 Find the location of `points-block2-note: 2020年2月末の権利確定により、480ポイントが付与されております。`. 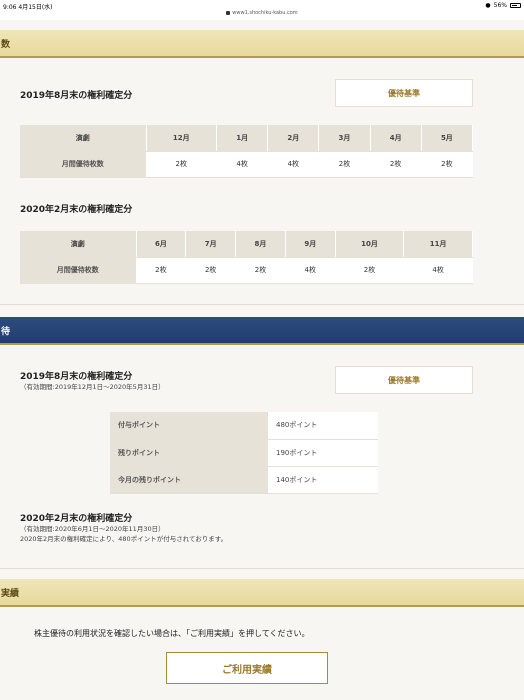

points-block2-note: 2020年2月末の権利確定により、480ポイントが付与されております。 is located at coordinates (124, 539).